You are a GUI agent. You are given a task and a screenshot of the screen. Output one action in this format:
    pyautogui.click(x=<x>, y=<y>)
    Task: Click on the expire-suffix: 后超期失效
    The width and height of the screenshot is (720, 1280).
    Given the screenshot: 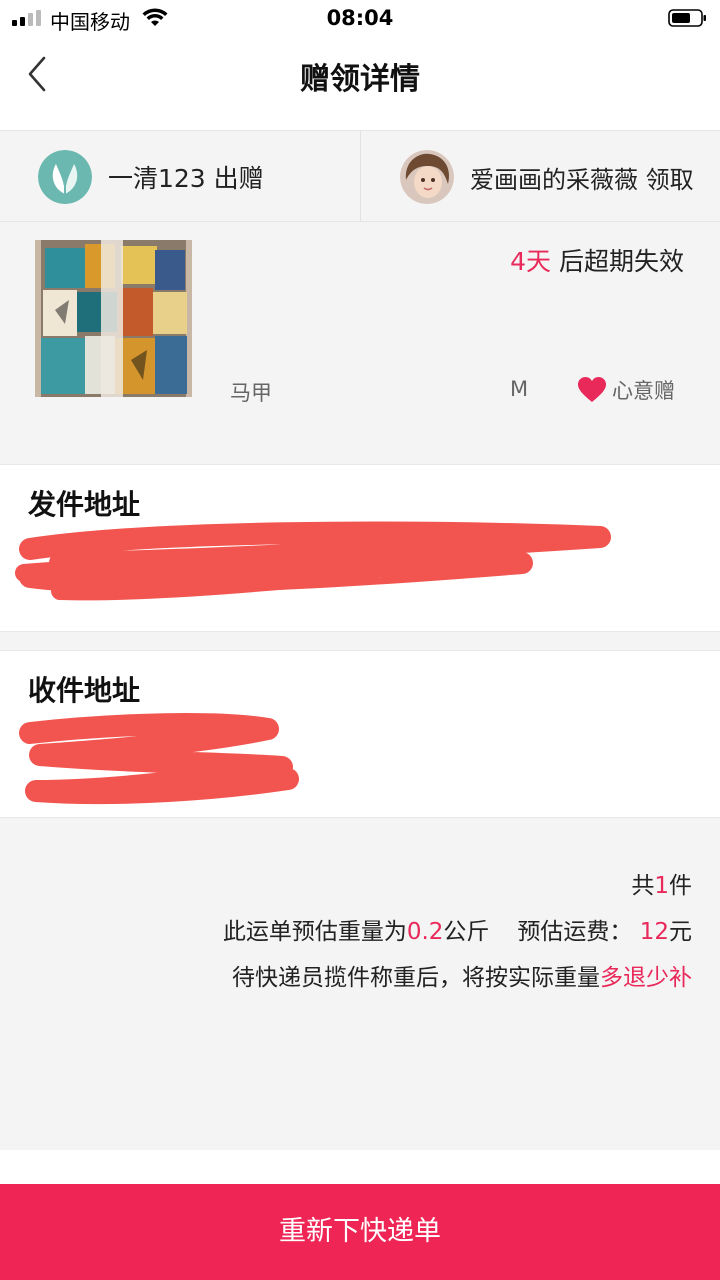 What is the action you would take?
    pyautogui.click(x=617, y=261)
    